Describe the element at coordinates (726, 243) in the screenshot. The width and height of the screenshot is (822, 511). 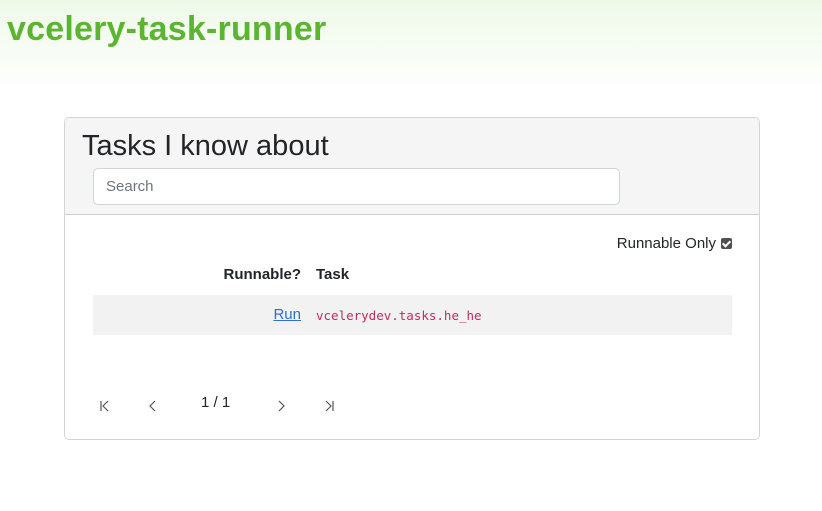
I see `runnable-only-checkbox` at that location.